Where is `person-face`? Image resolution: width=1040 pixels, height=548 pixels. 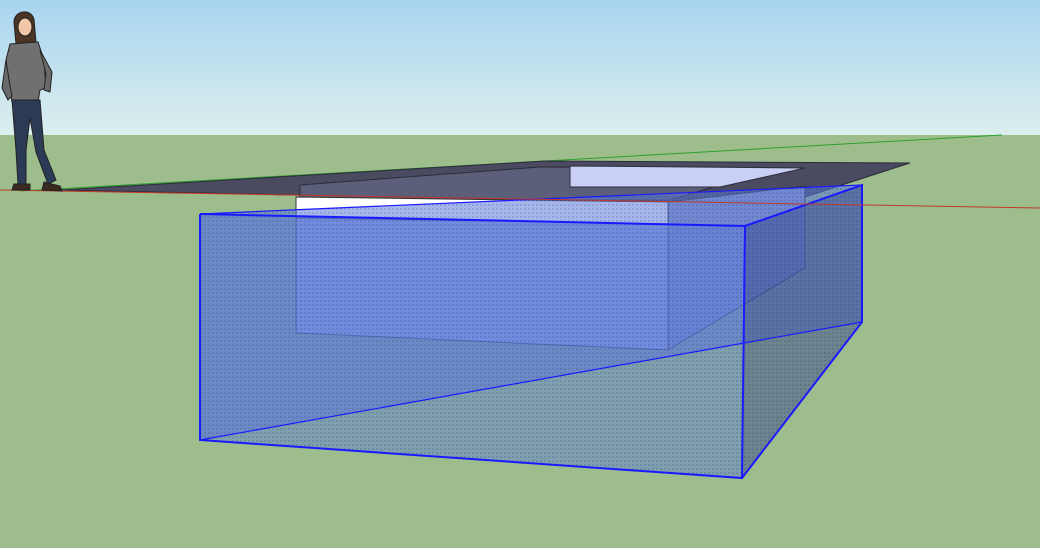
person-face is located at coordinates (25, 27).